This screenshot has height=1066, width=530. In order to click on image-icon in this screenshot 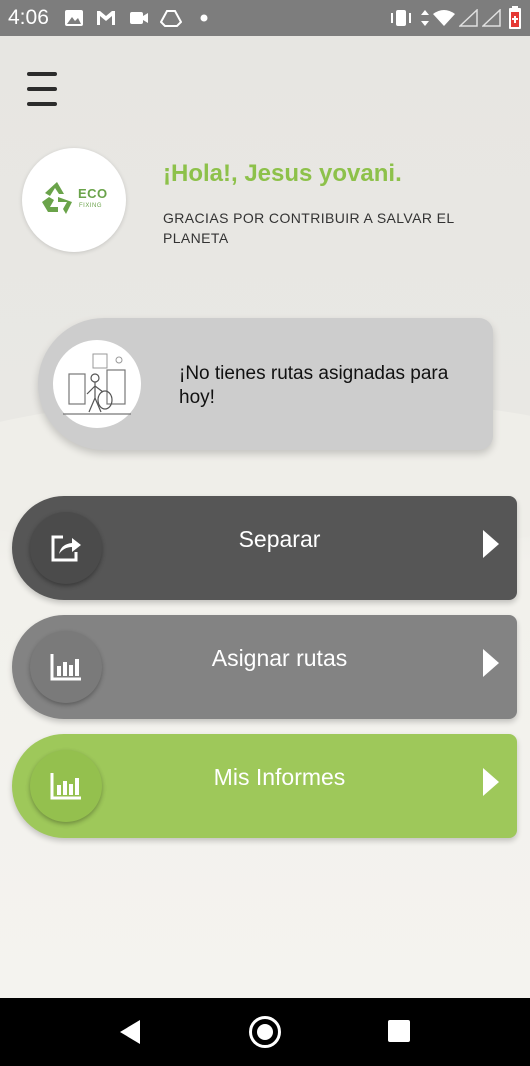, I will do `click(74, 18)`.